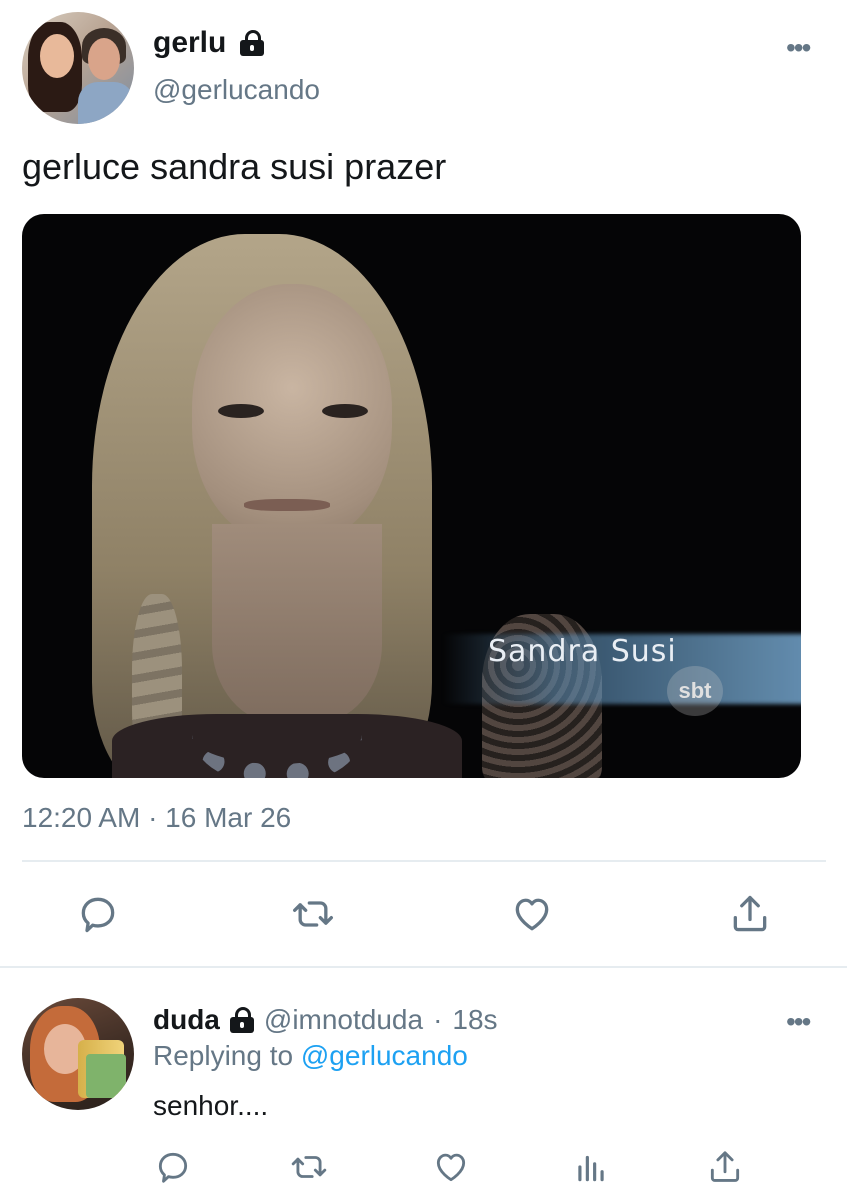 The width and height of the screenshot is (847, 1200). I want to click on replying-to-label: Replying to, so click(223, 1055).